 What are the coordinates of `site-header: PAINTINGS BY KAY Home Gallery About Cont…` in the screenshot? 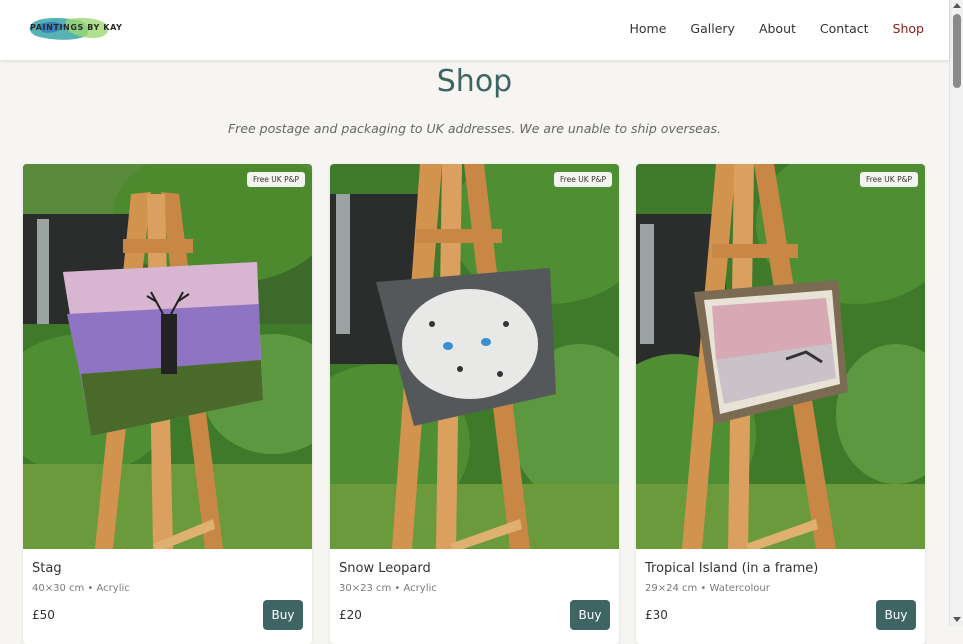 It's located at (474, 30).